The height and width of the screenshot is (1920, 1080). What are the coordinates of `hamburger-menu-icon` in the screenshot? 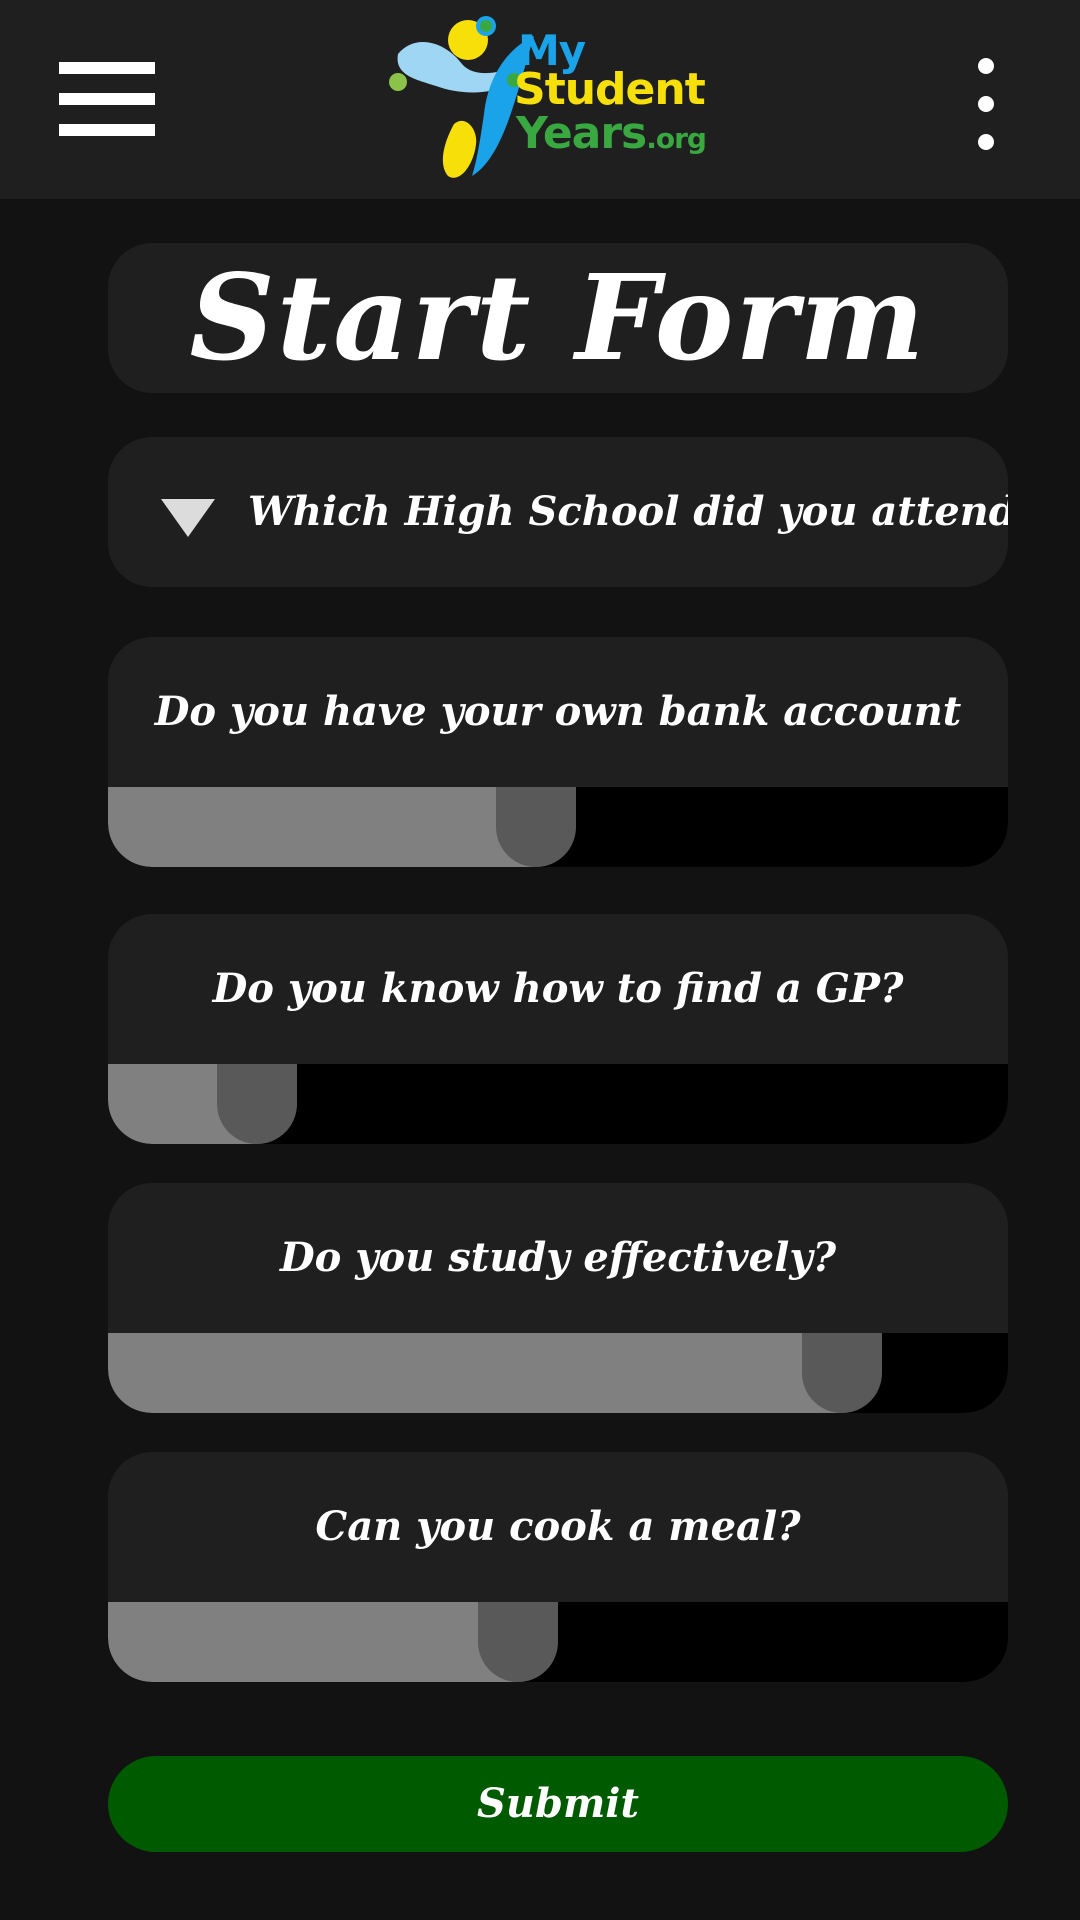 It's located at (107, 99).